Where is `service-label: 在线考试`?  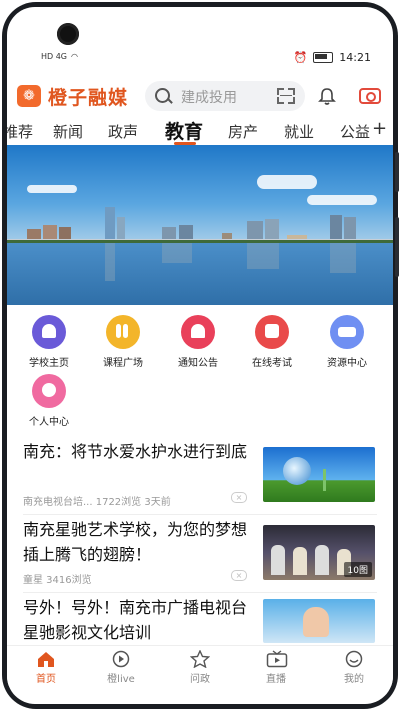 service-label: 在线考试 is located at coordinates (272, 363).